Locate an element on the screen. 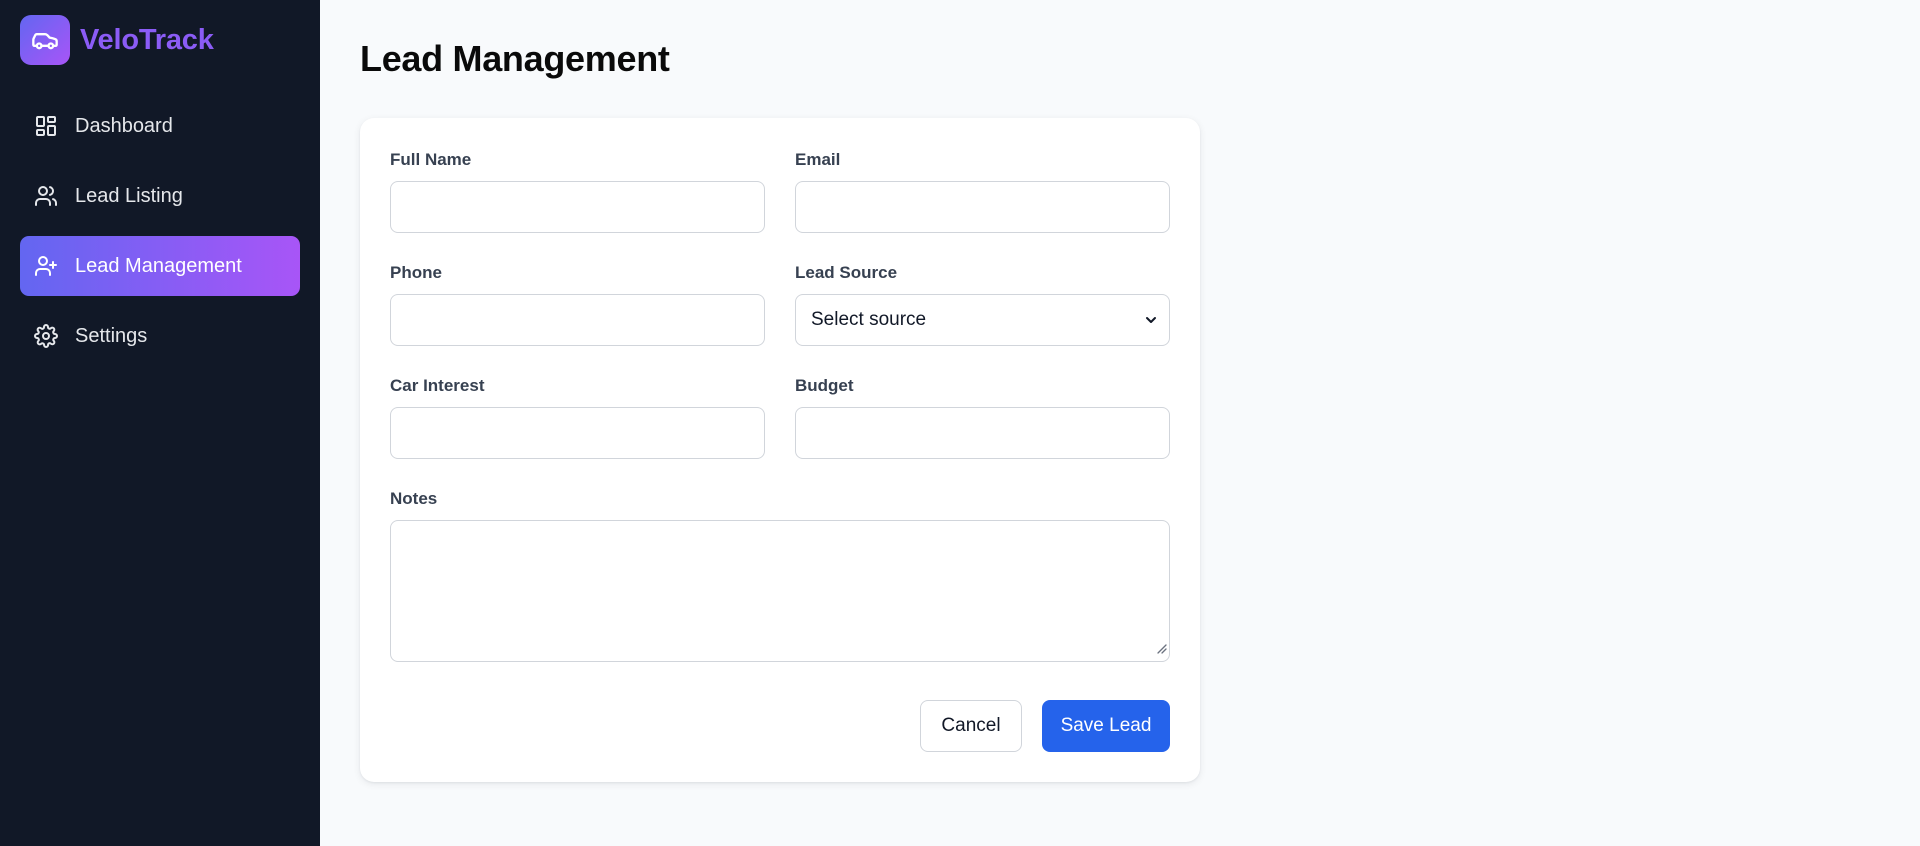 The image size is (1920, 846). car-interest-label: Car Interest is located at coordinates (437, 385).